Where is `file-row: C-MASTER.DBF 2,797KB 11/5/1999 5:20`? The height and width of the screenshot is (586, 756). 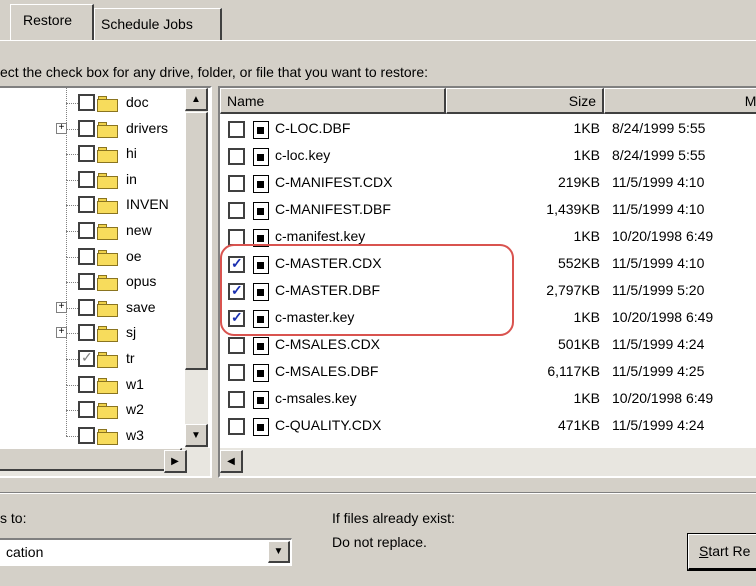
file-row: C-MASTER.DBF 2,797KB 11/5/1999 5:20 is located at coordinates (488, 291).